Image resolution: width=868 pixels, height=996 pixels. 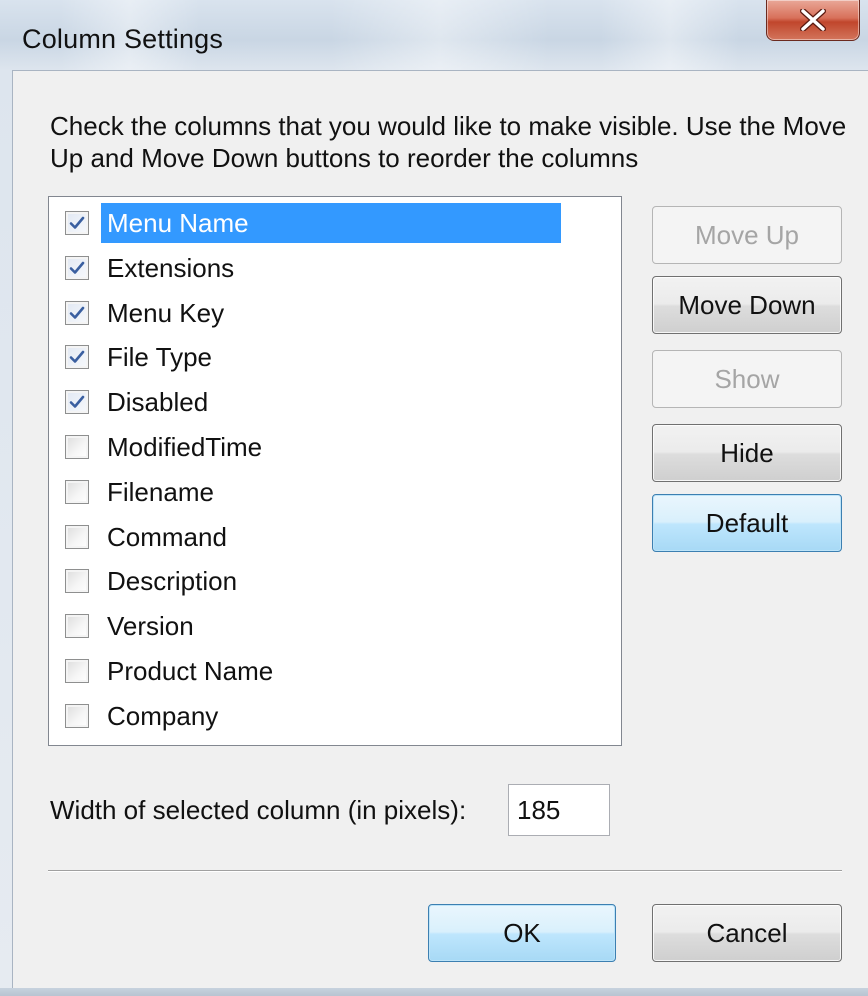 I want to click on list-item: Version, so click(x=132, y=626).